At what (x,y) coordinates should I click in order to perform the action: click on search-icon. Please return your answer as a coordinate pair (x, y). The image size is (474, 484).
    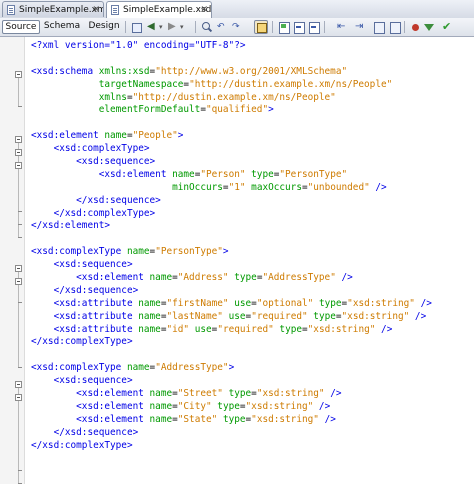
    Looking at the image, I should click on (206, 27).